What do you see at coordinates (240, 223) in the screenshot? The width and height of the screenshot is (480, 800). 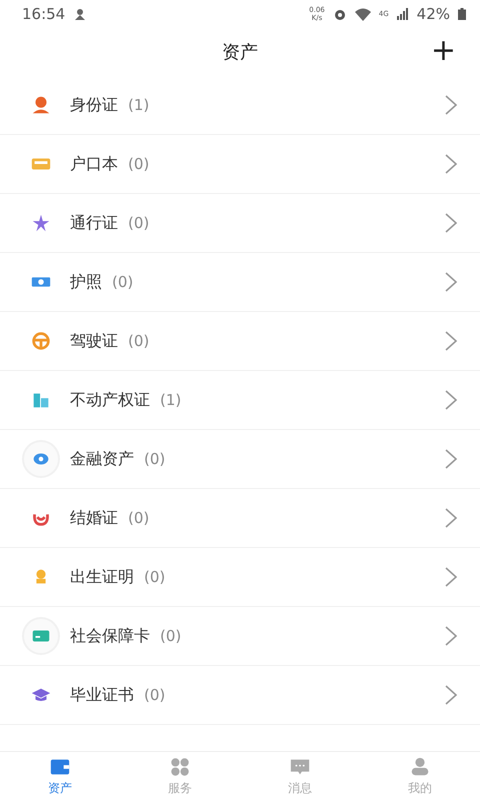 I see `asset-list-item: 通行证 (0)` at bounding box center [240, 223].